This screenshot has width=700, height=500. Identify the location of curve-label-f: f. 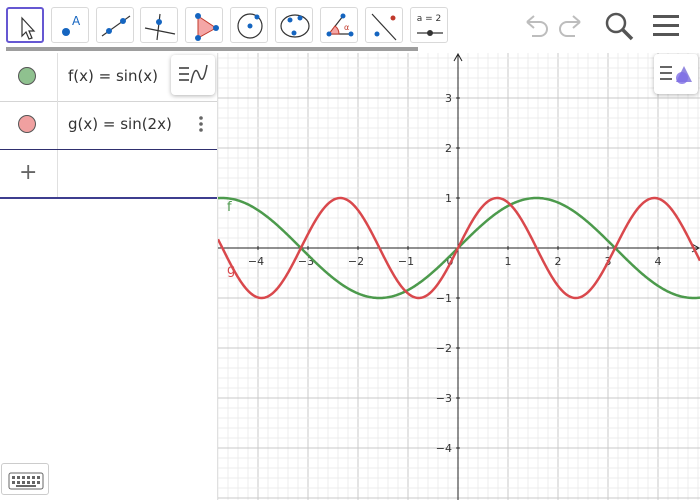
(229, 207).